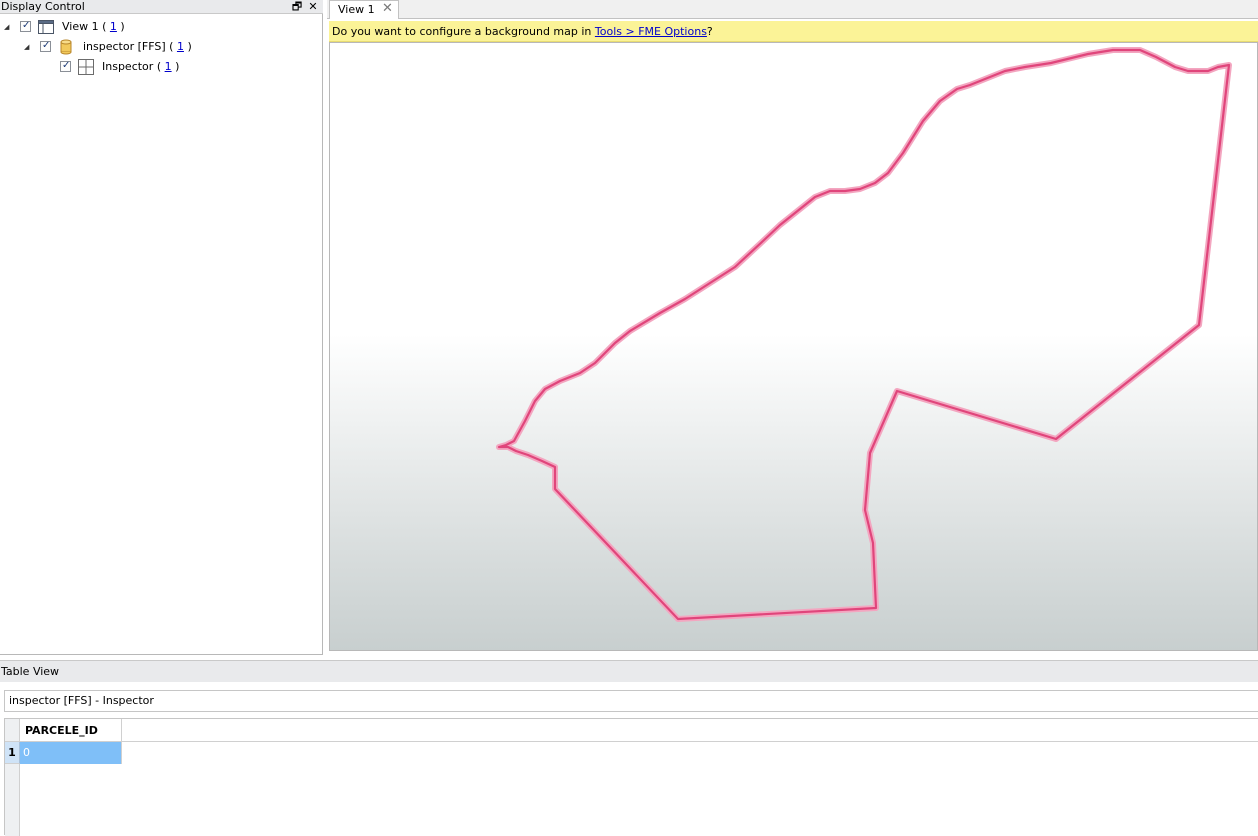 The height and width of the screenshot is (836, 1258). Describe the element at coordinates (313, 6) in the screenshot. I see `close-panel-icon: ✕` at that location.